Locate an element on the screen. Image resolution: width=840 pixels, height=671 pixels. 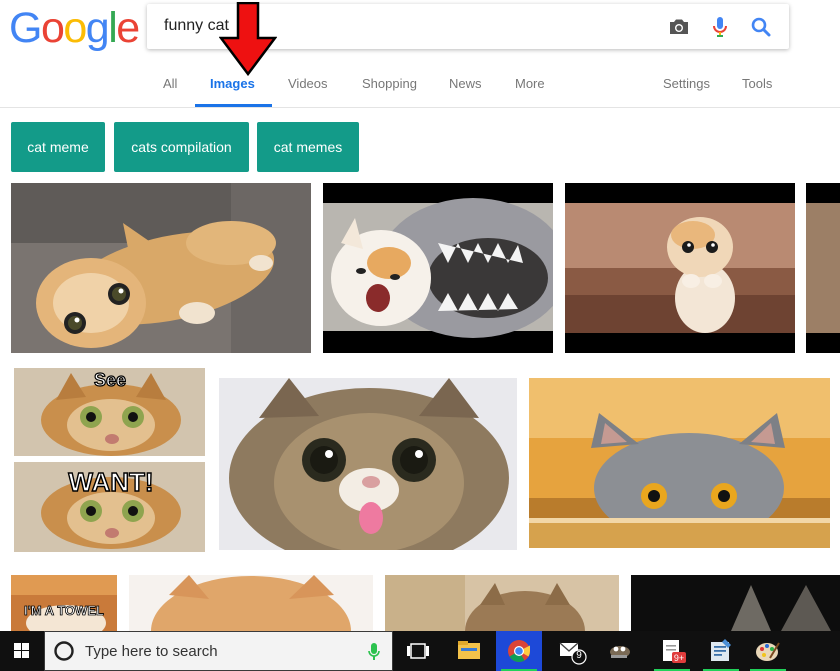
gimp-button is located at coordinates (620, 651).